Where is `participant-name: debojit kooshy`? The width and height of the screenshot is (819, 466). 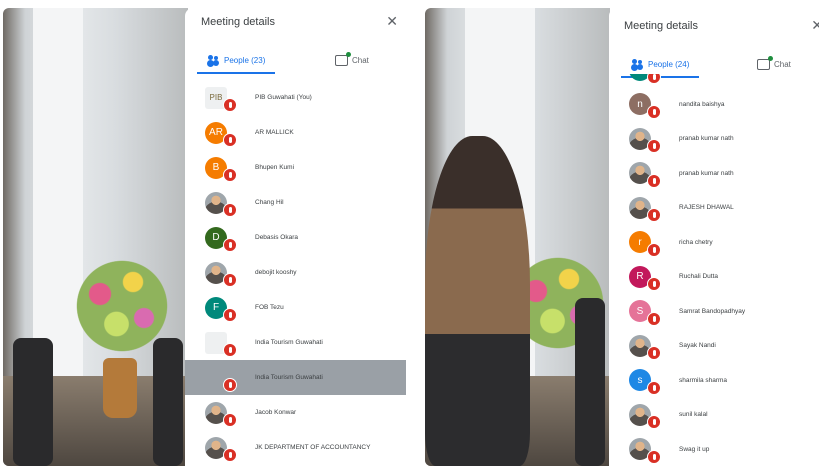
participant-name: debojit kooshy is located at coordinates (276, 272).